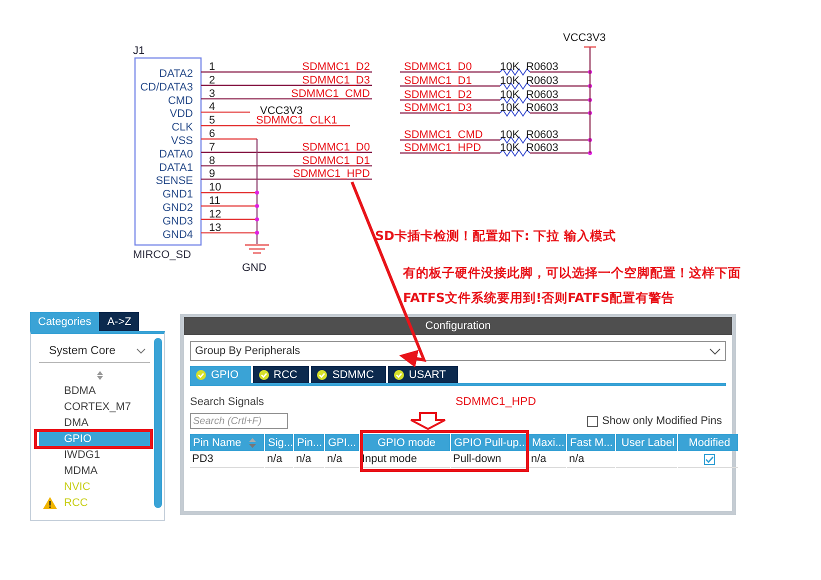 The height and width of the screenshot is (580, 821). I want to click on sidebar-item: MDMA, so click(94, 471).